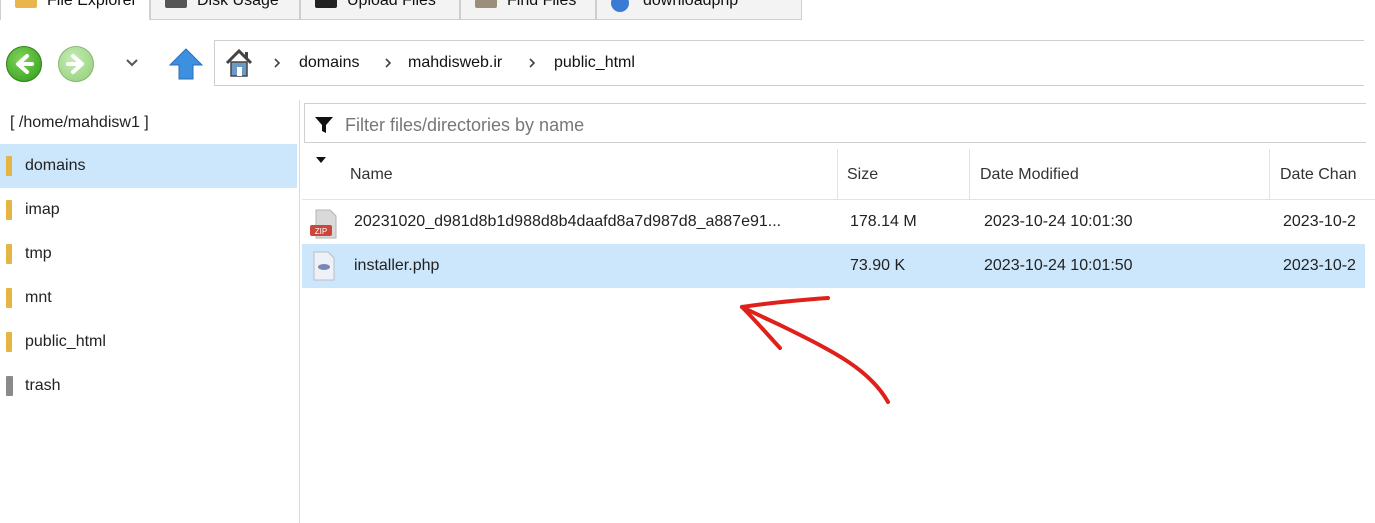  Describe the element at coordinates (186, 64) in the screenshot. I see `up-arrow-icon` at that location.